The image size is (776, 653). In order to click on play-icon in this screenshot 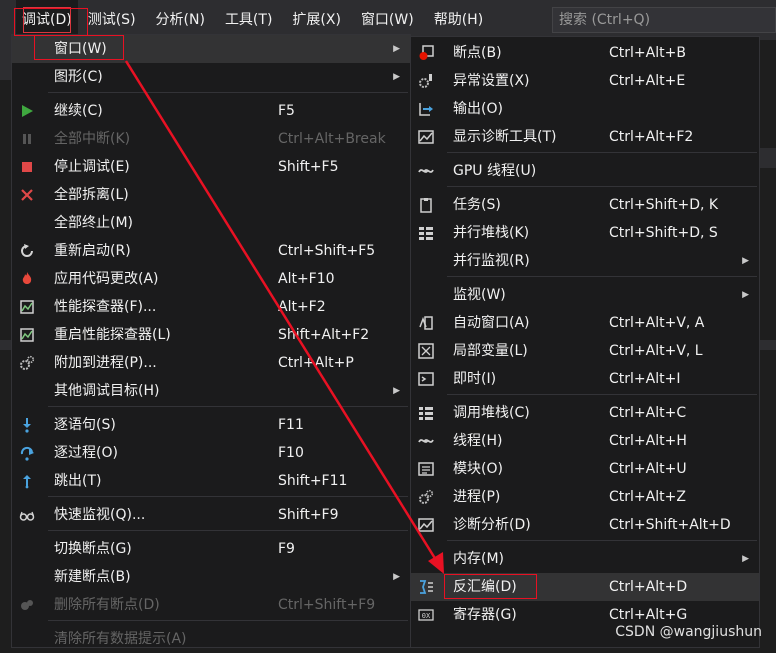, I will do `click(27, 111)`.